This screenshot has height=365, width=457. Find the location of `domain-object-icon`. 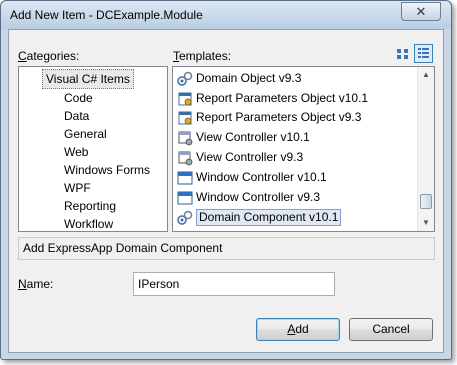

domain-object-icon is located at coordinates (185, 78).